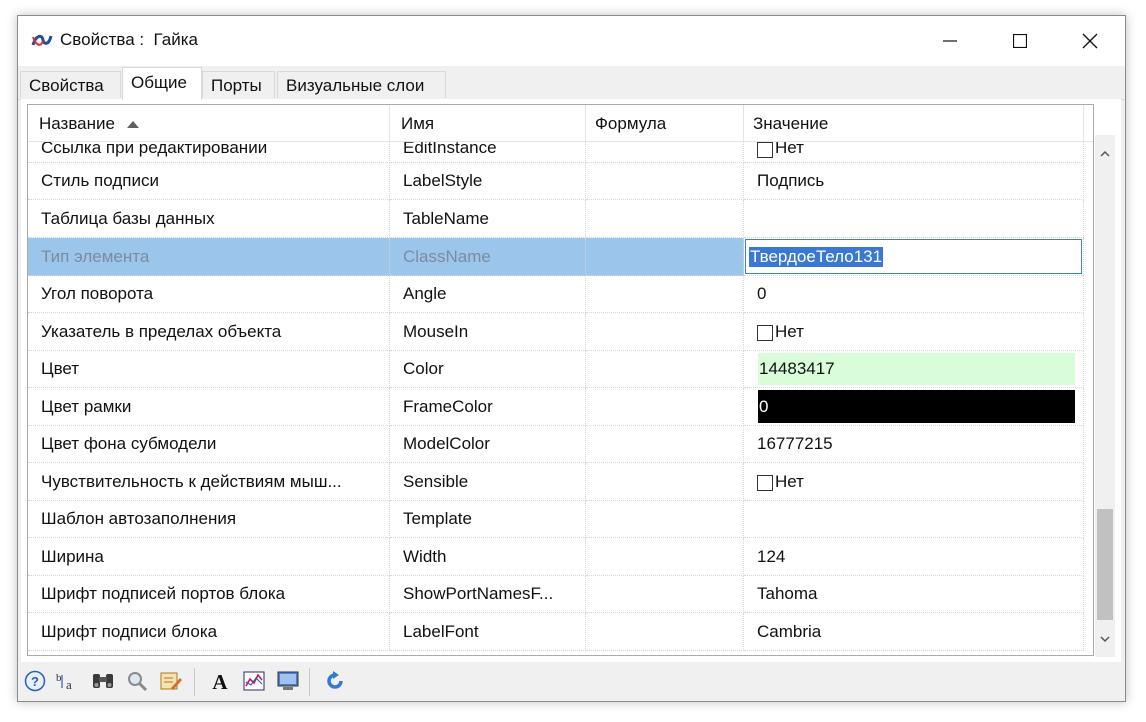  Describe the element at coordinates (132, 124) in the screenshot. I see `sort-ascending-icon` at that location.